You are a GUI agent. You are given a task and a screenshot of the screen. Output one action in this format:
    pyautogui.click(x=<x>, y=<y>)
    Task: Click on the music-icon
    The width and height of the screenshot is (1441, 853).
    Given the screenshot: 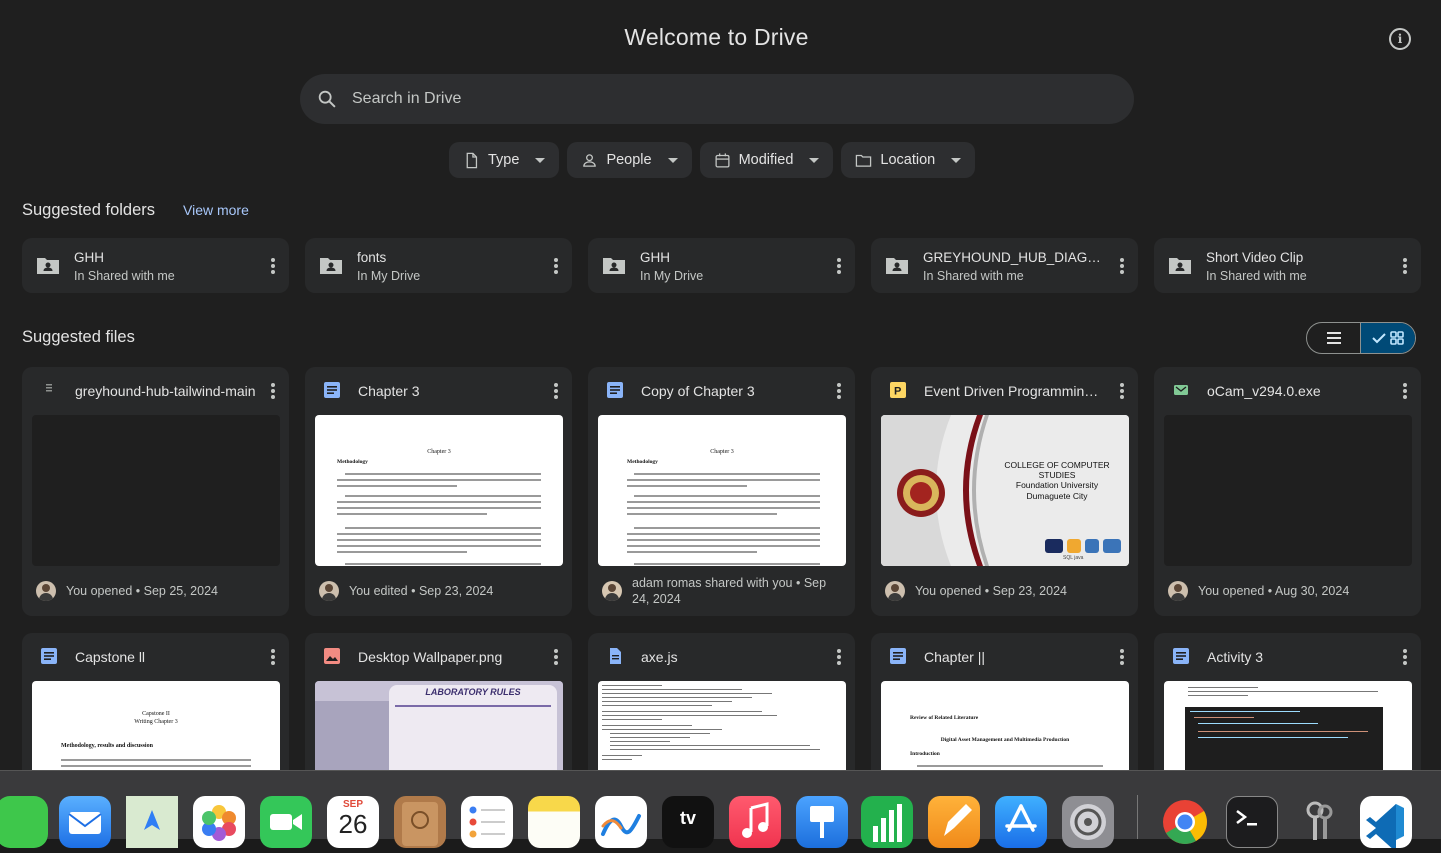 What is the action you would take?
    pyautogui.click(x=755, y=822)
    